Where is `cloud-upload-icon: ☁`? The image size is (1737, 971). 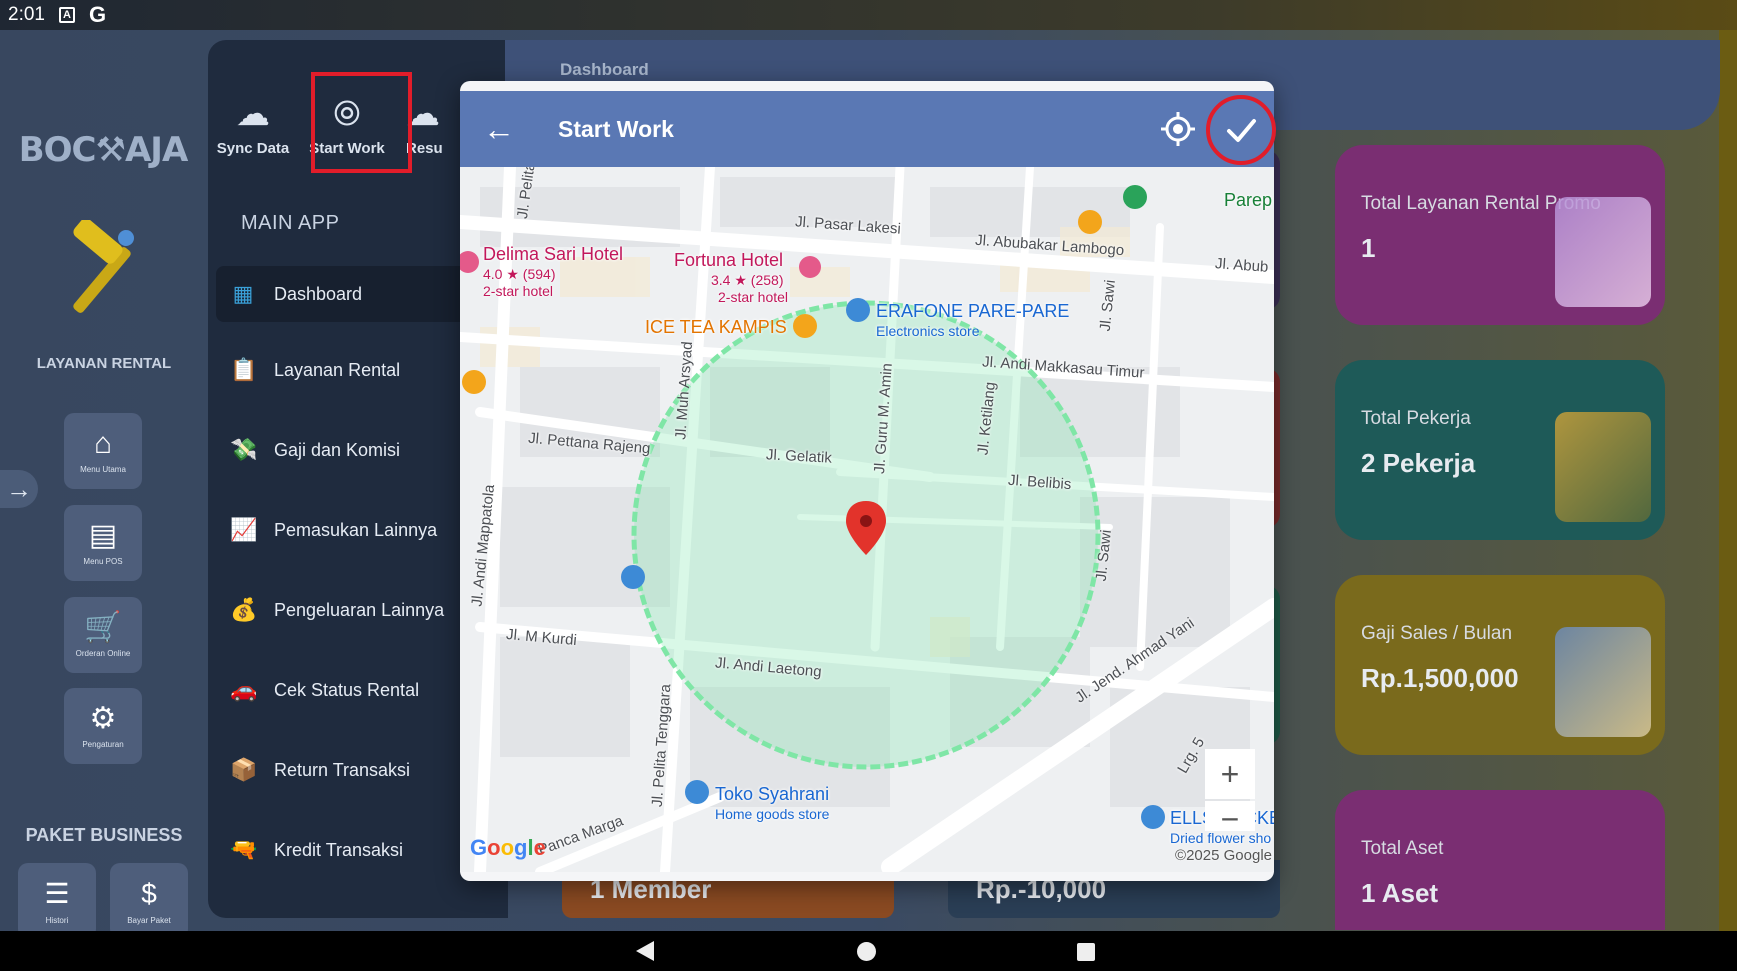
cloud-upload-icon: ☁ is located at coordinates (423, 114).